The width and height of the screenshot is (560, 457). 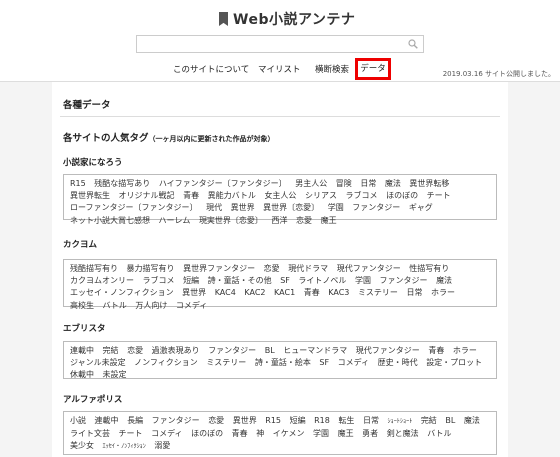 I want to click on tag-link: ギャグ, so click(x=421, y=207).